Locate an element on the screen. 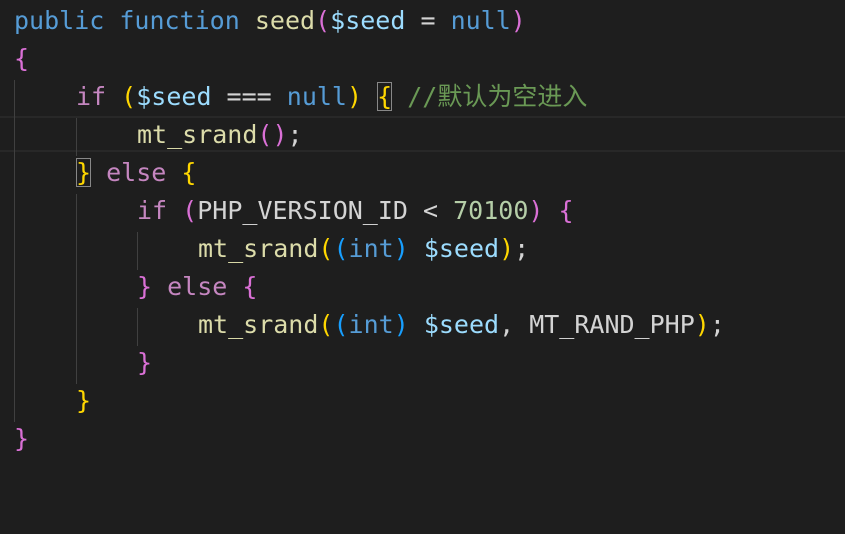  operator: < is located at coordinates (430, 210).